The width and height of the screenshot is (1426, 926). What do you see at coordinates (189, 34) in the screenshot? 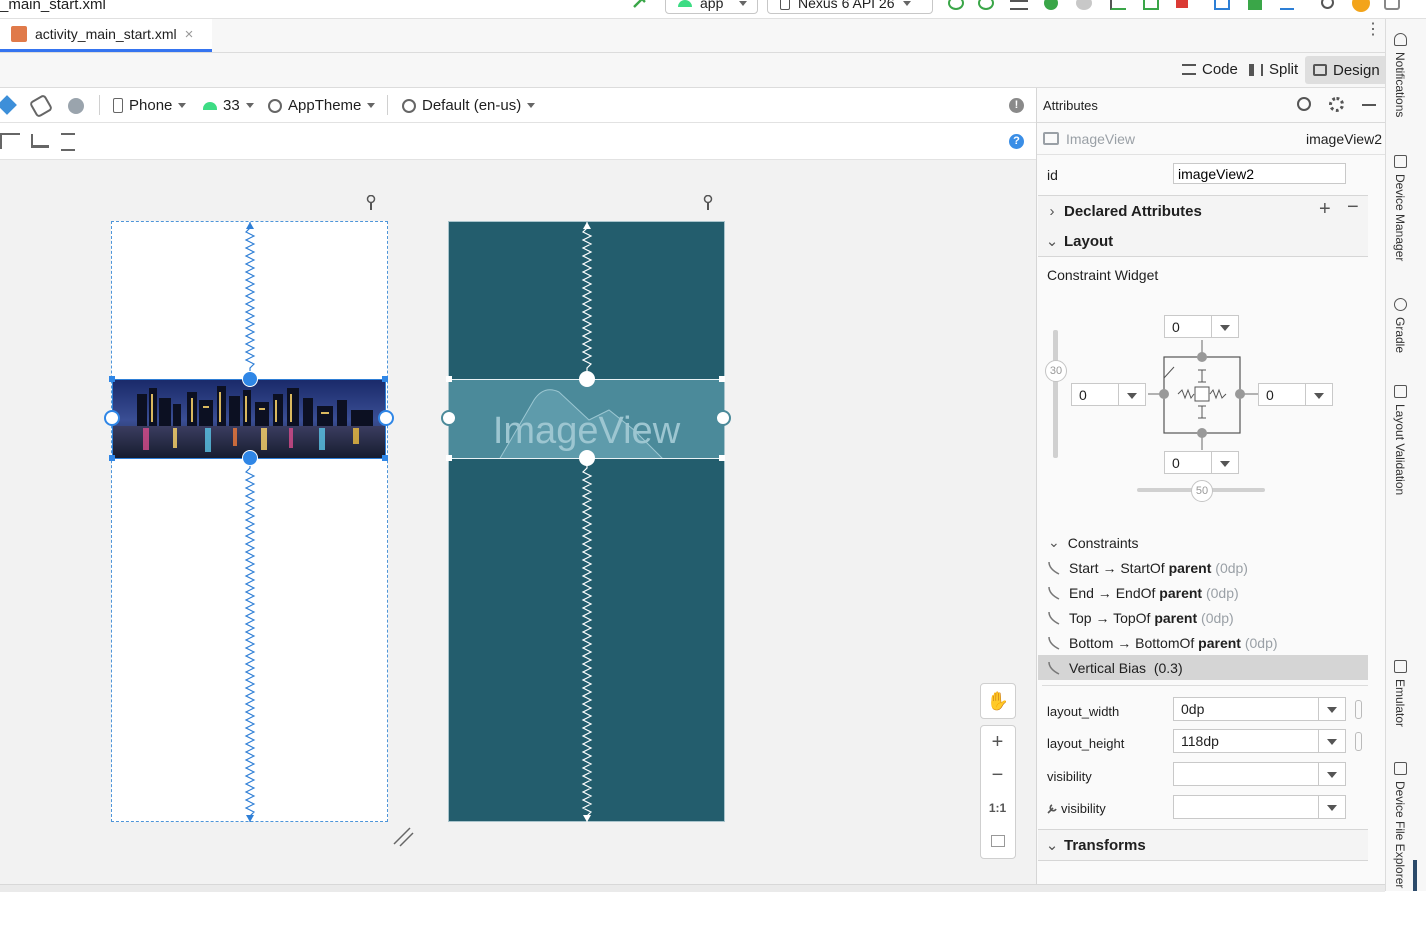
I see `close-icon: ×` at bounding box center [189, 34].